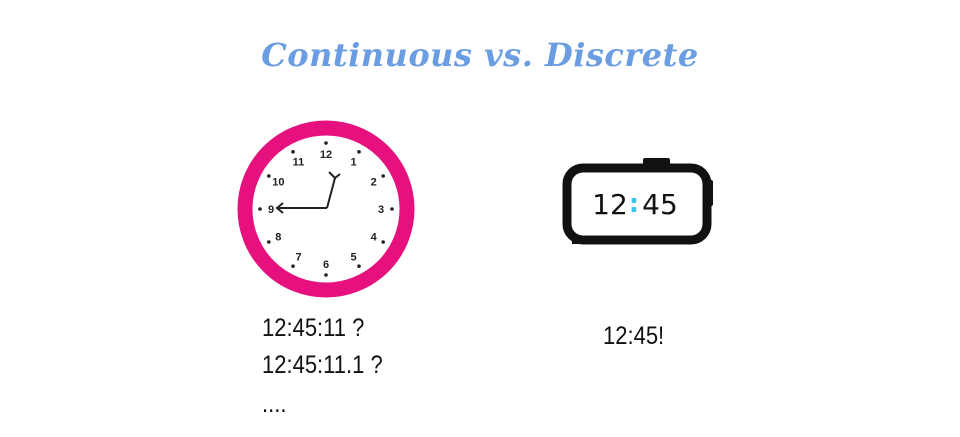 Image resolution: width=960 pixels, height=437 pixels. Describe the element at coordinates (353, 162) in the screenshot. I see `clock-number: 1` at that location.